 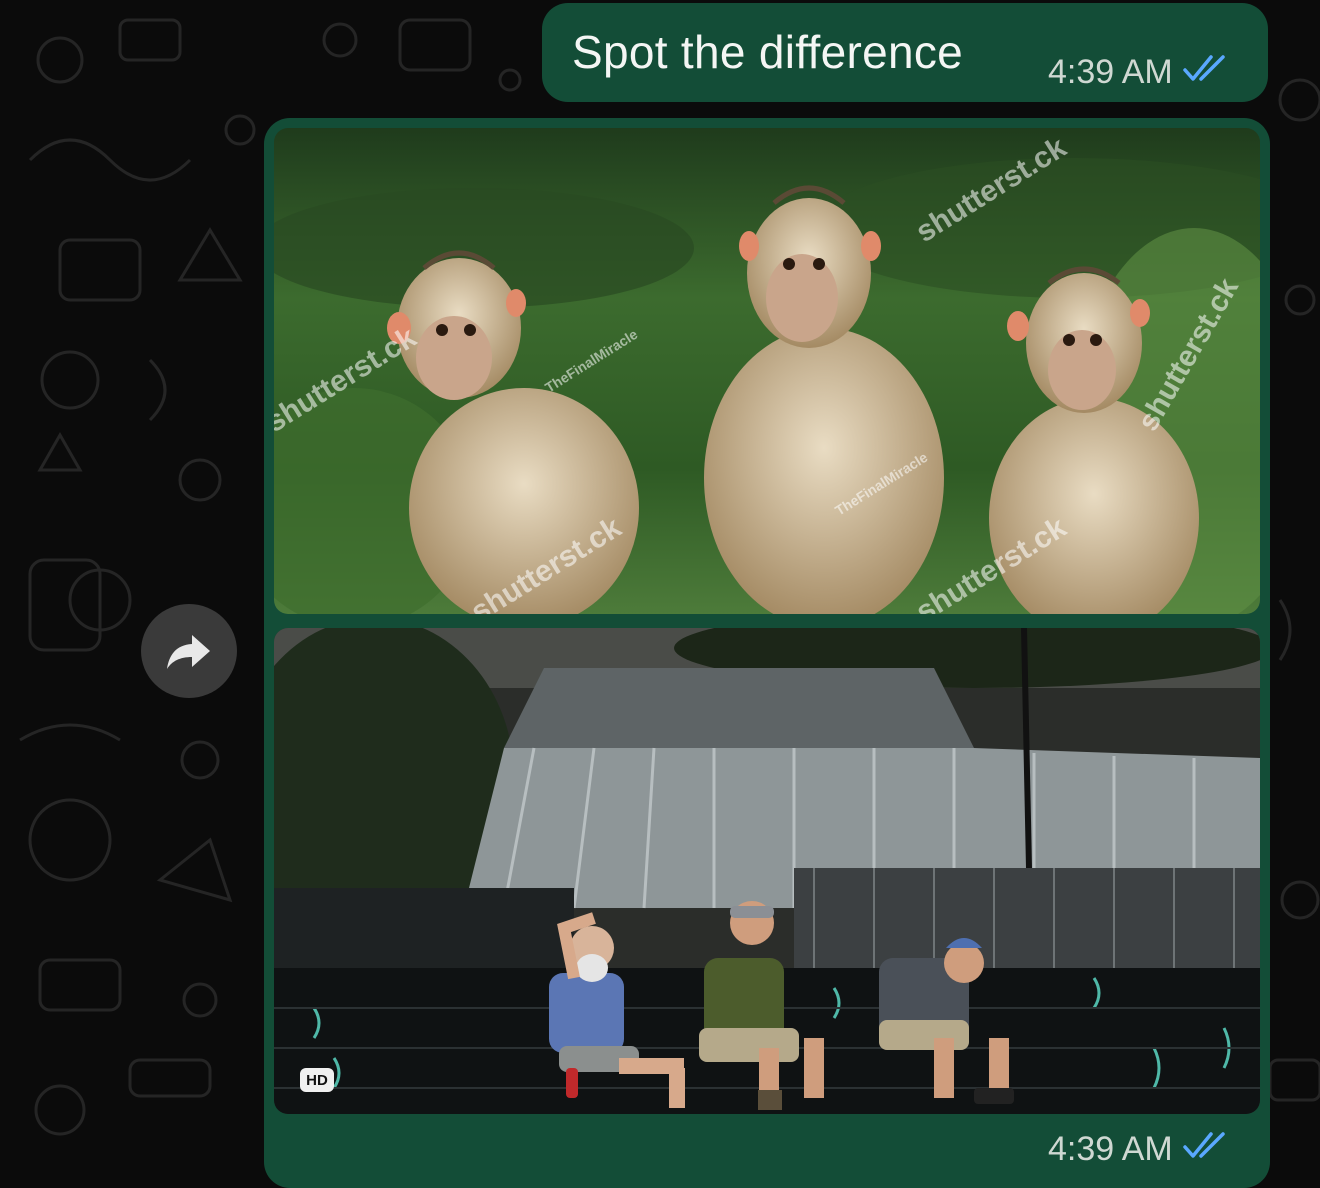 I want to click on message-text: Spot the difference, so click(x=768, y=52).